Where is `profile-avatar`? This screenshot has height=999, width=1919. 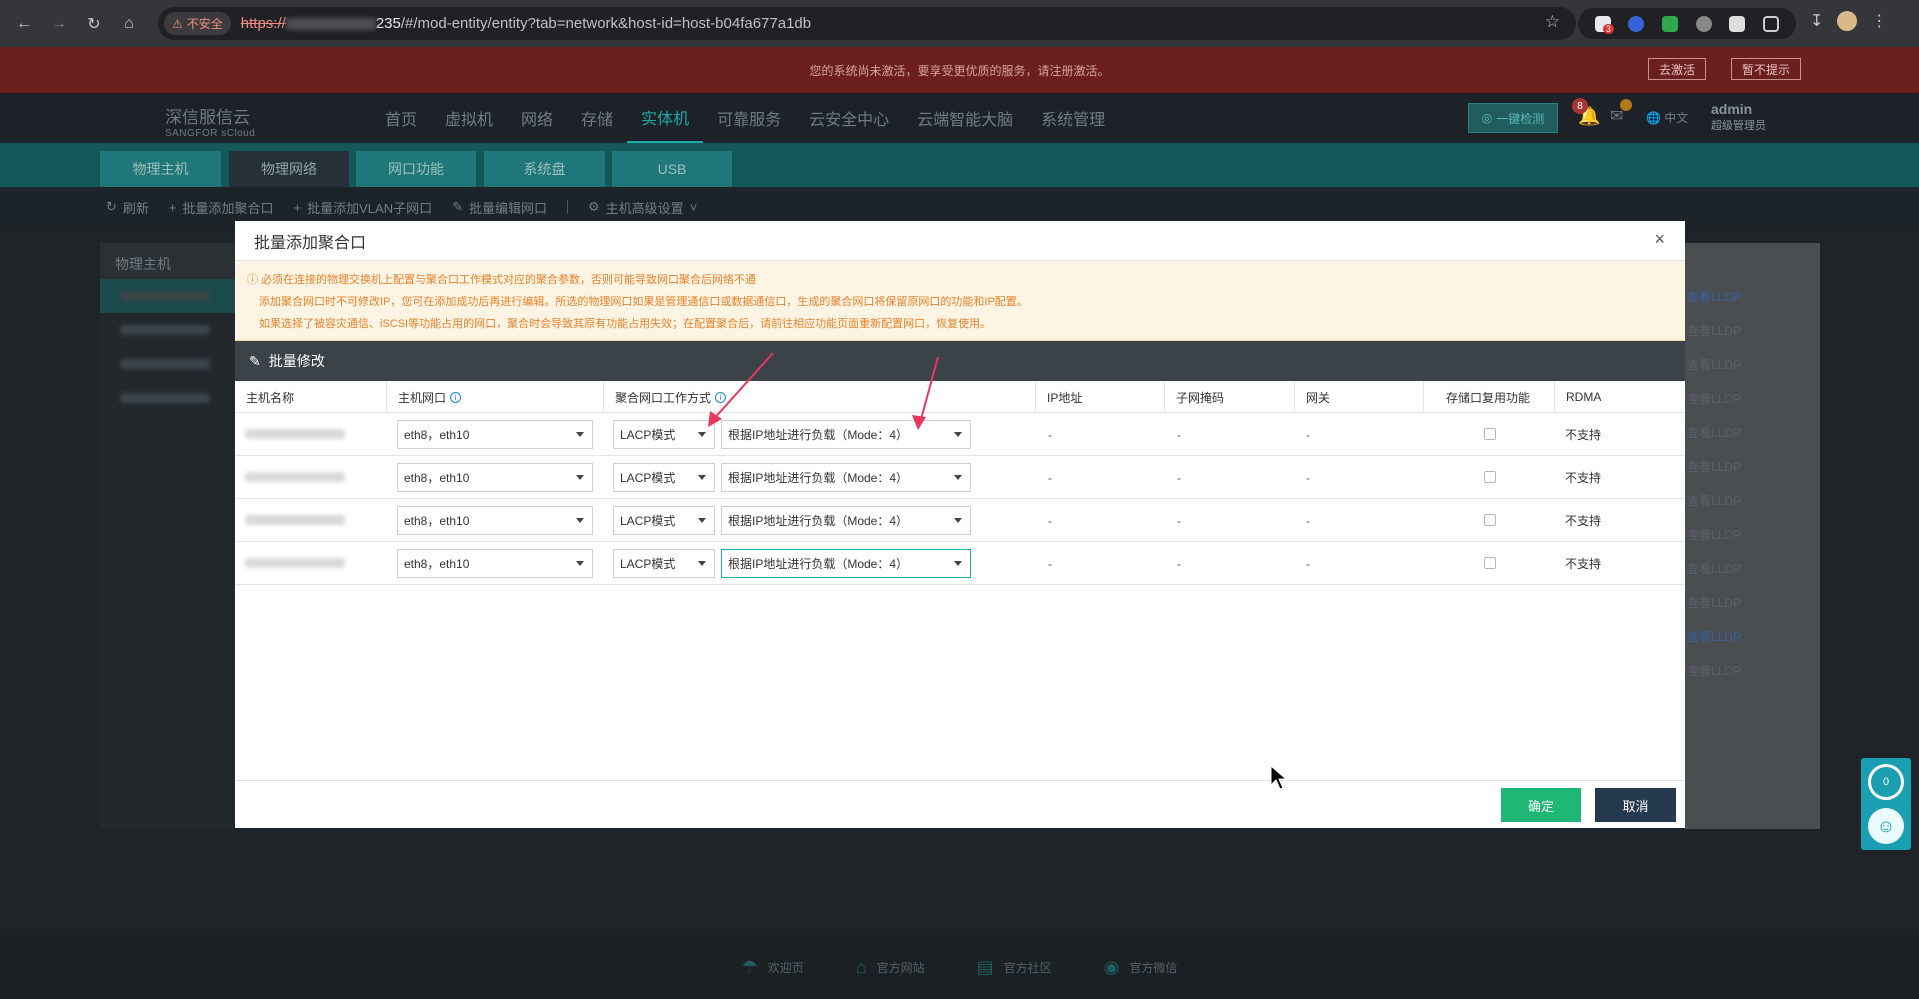
profile-avatar is located at coordinates (1847, 21).